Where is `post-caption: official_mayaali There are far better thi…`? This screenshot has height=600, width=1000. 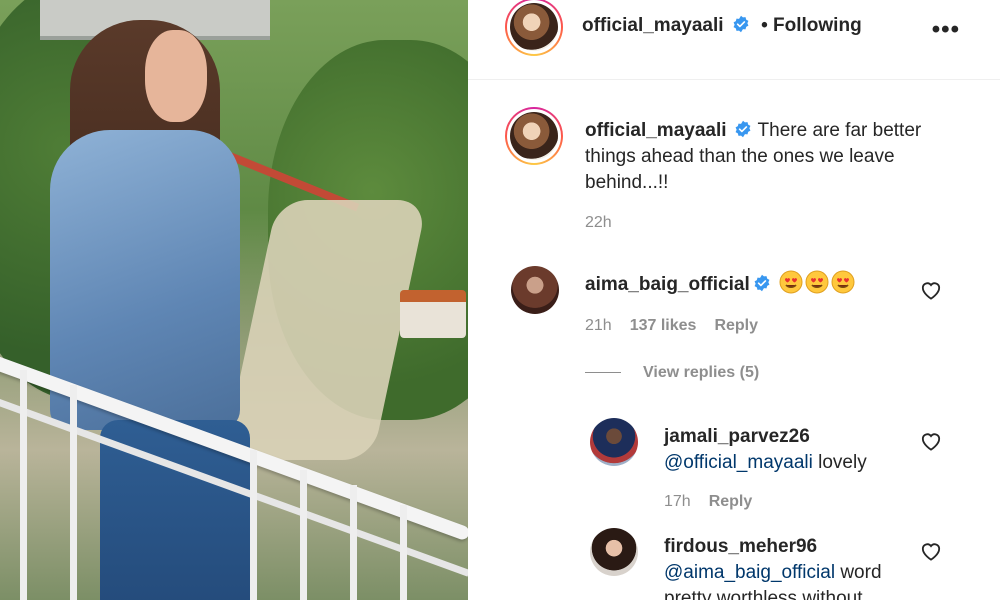
post-caption: official_mayaali There are far better thi… is located at coordinates (775, 157).